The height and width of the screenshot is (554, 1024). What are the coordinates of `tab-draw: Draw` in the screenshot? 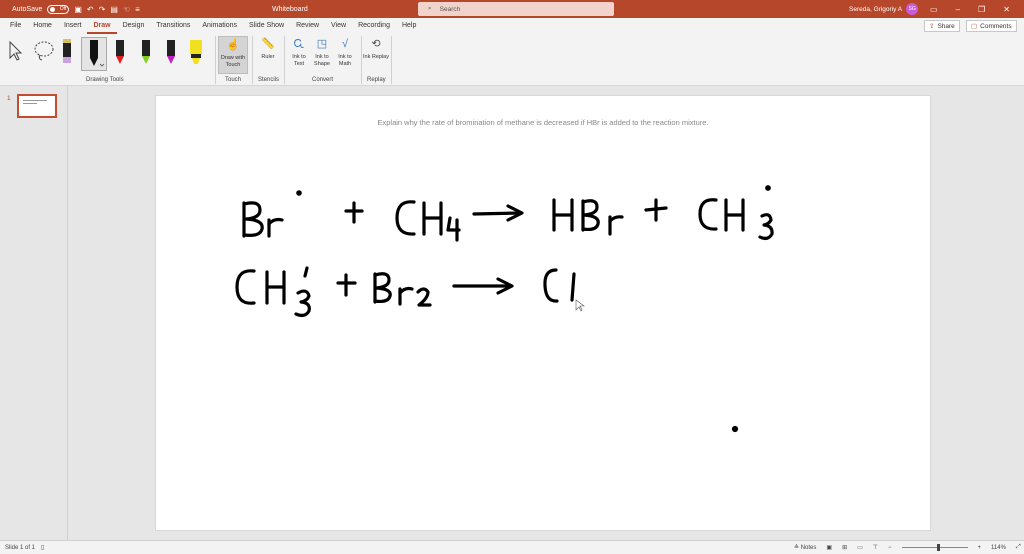 It's located at (102, 26).